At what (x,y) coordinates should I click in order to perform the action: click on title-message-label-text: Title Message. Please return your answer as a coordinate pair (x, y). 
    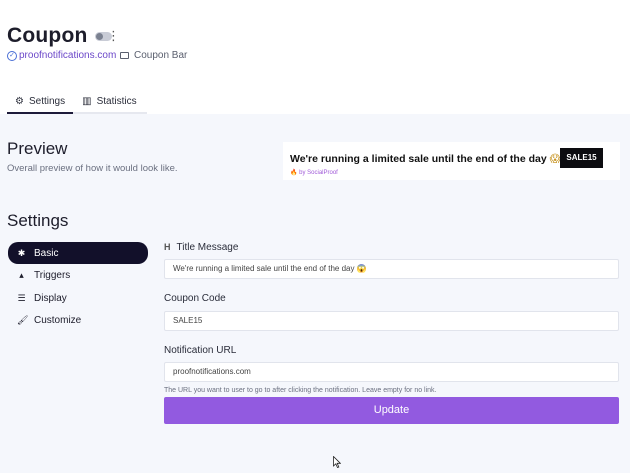
    Looking at the image, I should click on (207, 247).